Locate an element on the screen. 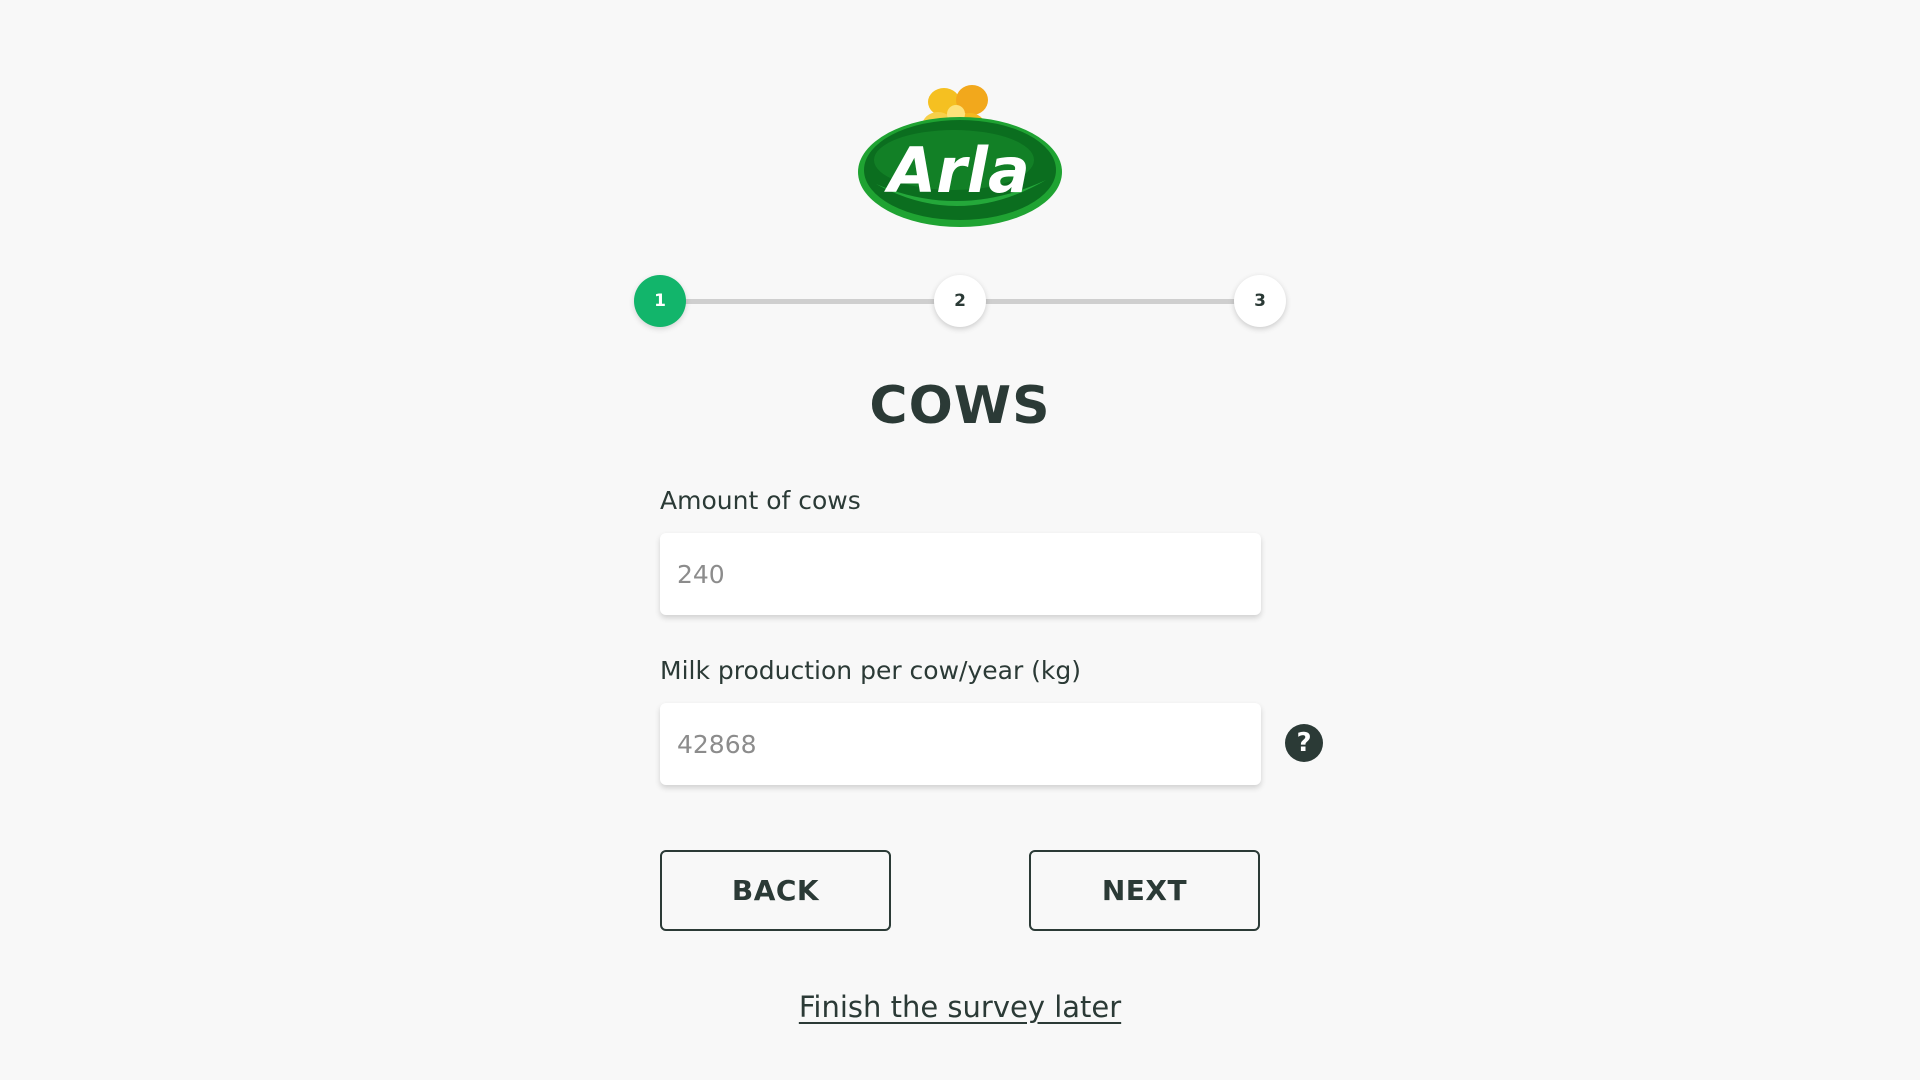  progress-stepper: 1 2 3 is located at coordinates (960, 301).